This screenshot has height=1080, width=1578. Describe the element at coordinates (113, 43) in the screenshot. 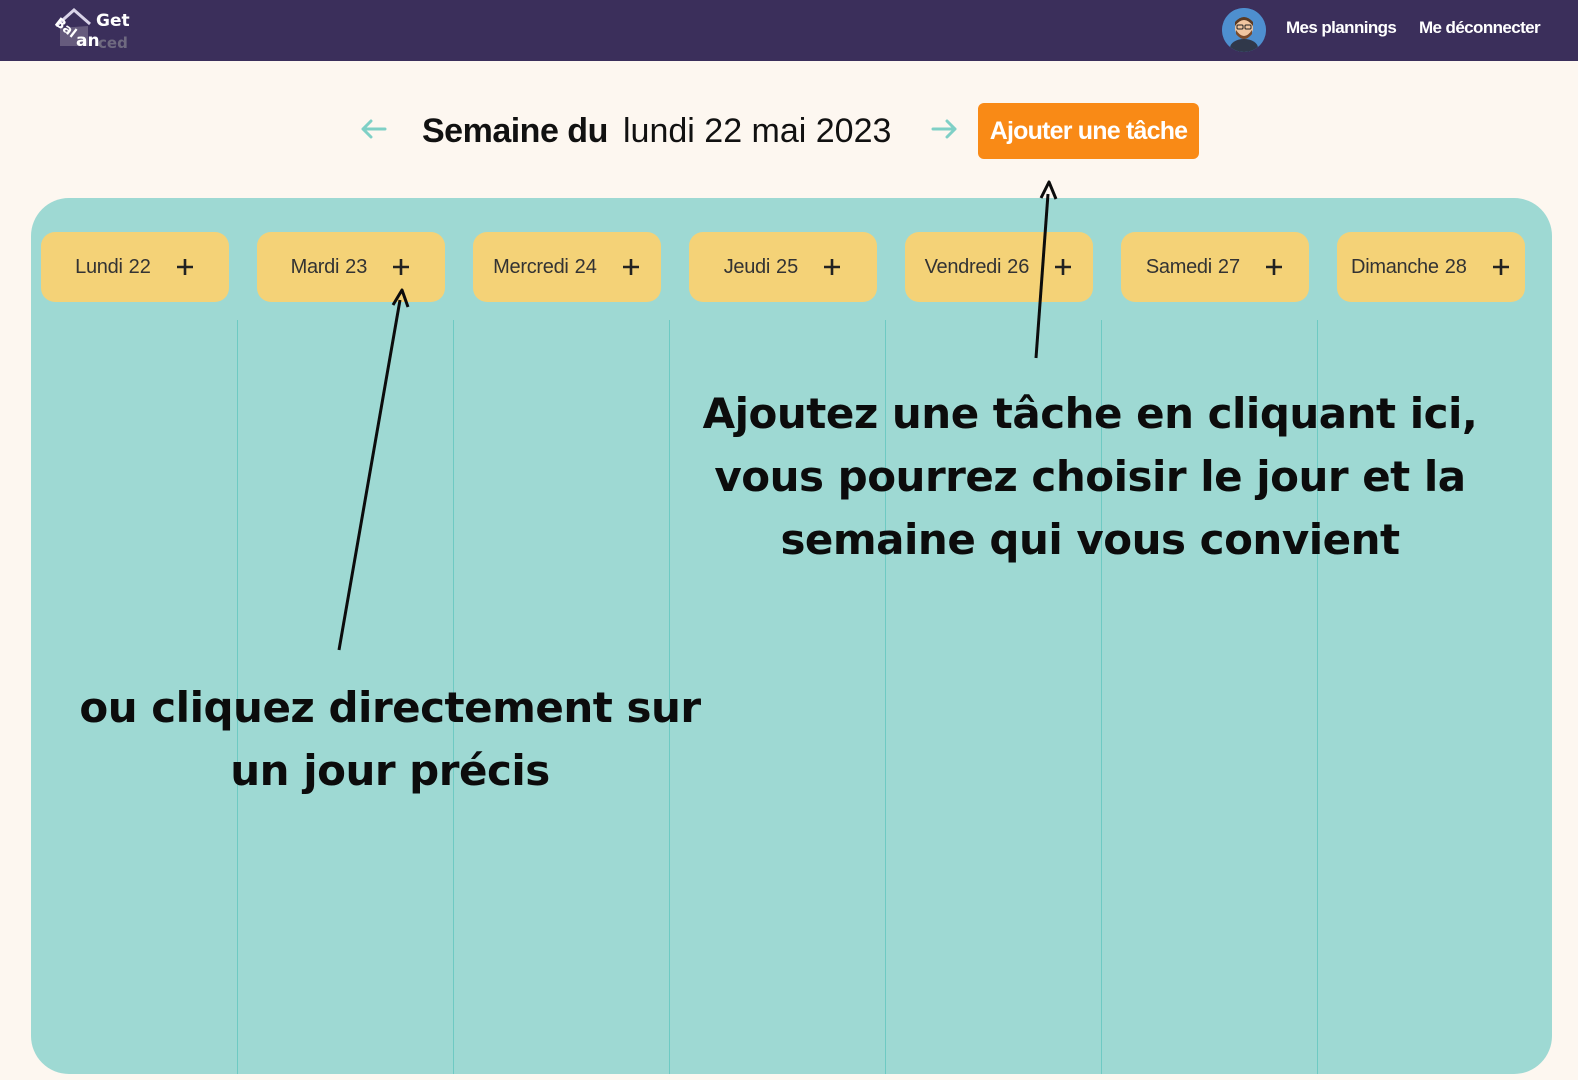

I see `svg-text: ced` at that location.